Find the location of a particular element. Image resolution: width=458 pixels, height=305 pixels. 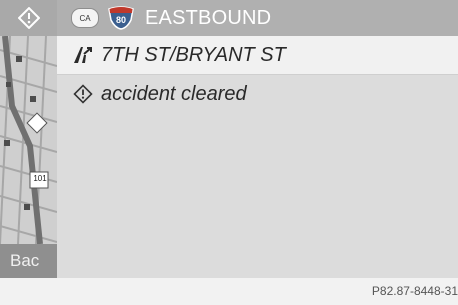

interstate-shield-icon: 80 is located at coordinates (121, 18).